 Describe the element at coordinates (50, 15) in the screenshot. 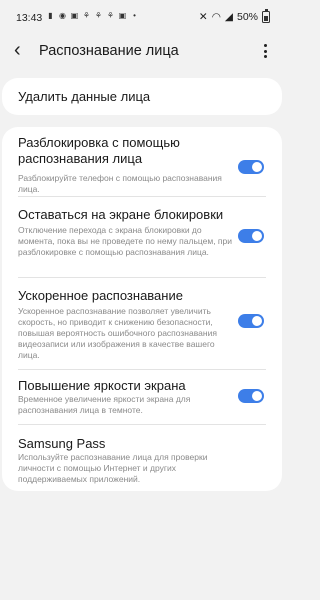

I see `notification-icon: ▮` at that location.